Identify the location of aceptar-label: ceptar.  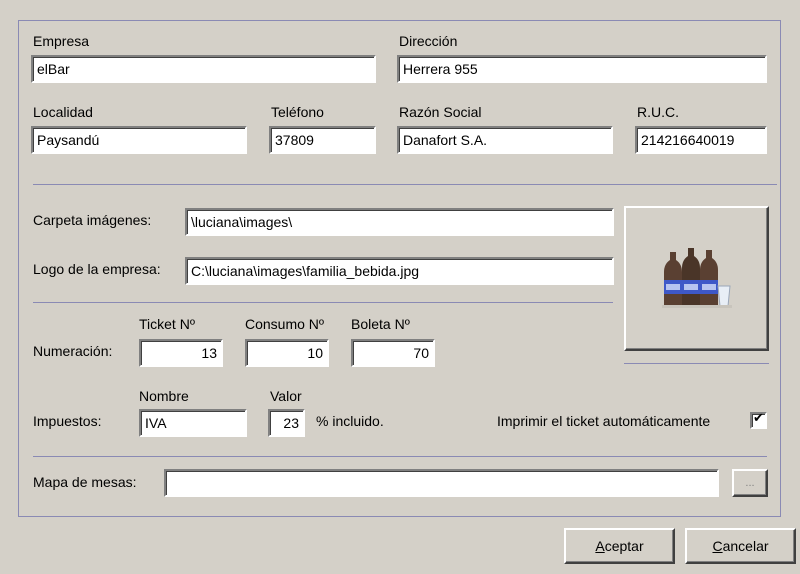
(624, 546).